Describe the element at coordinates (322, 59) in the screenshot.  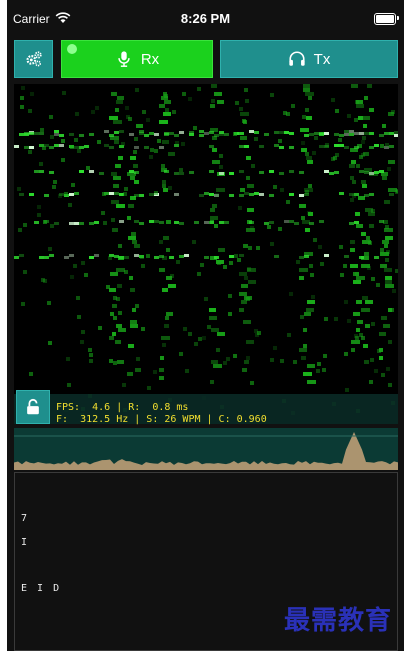
I see `tx-label: Tx` at that location.